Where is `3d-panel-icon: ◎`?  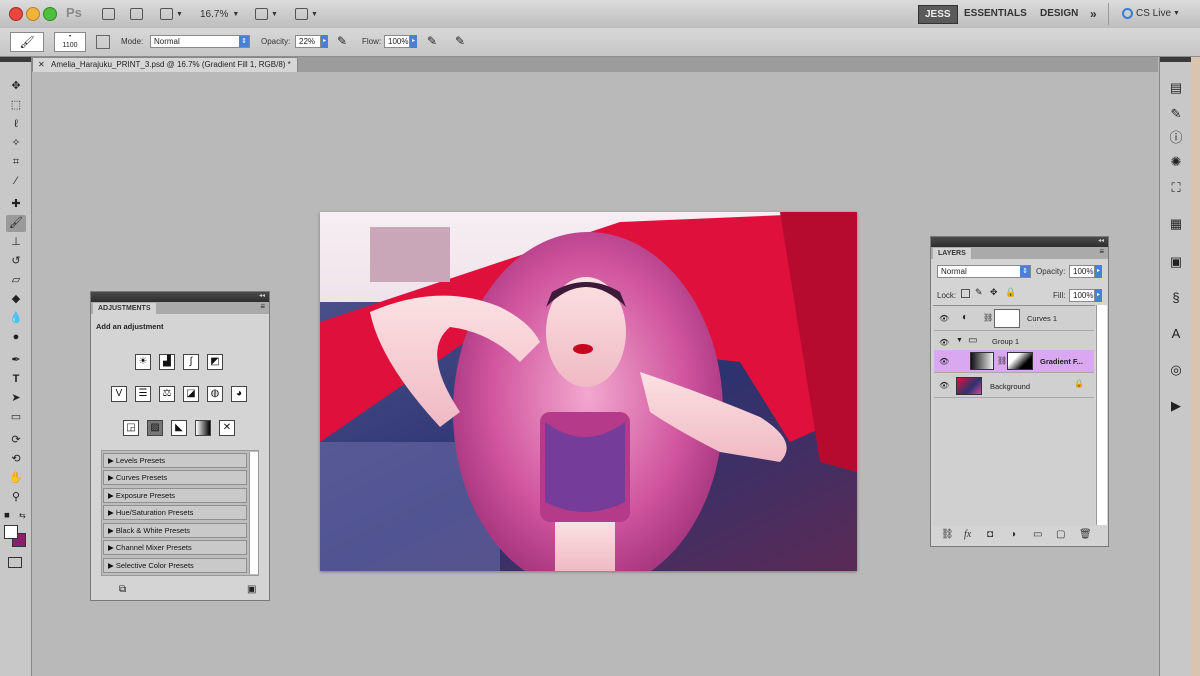
3d-panel-icon: ◎ is located at coordinates (1176, 370).